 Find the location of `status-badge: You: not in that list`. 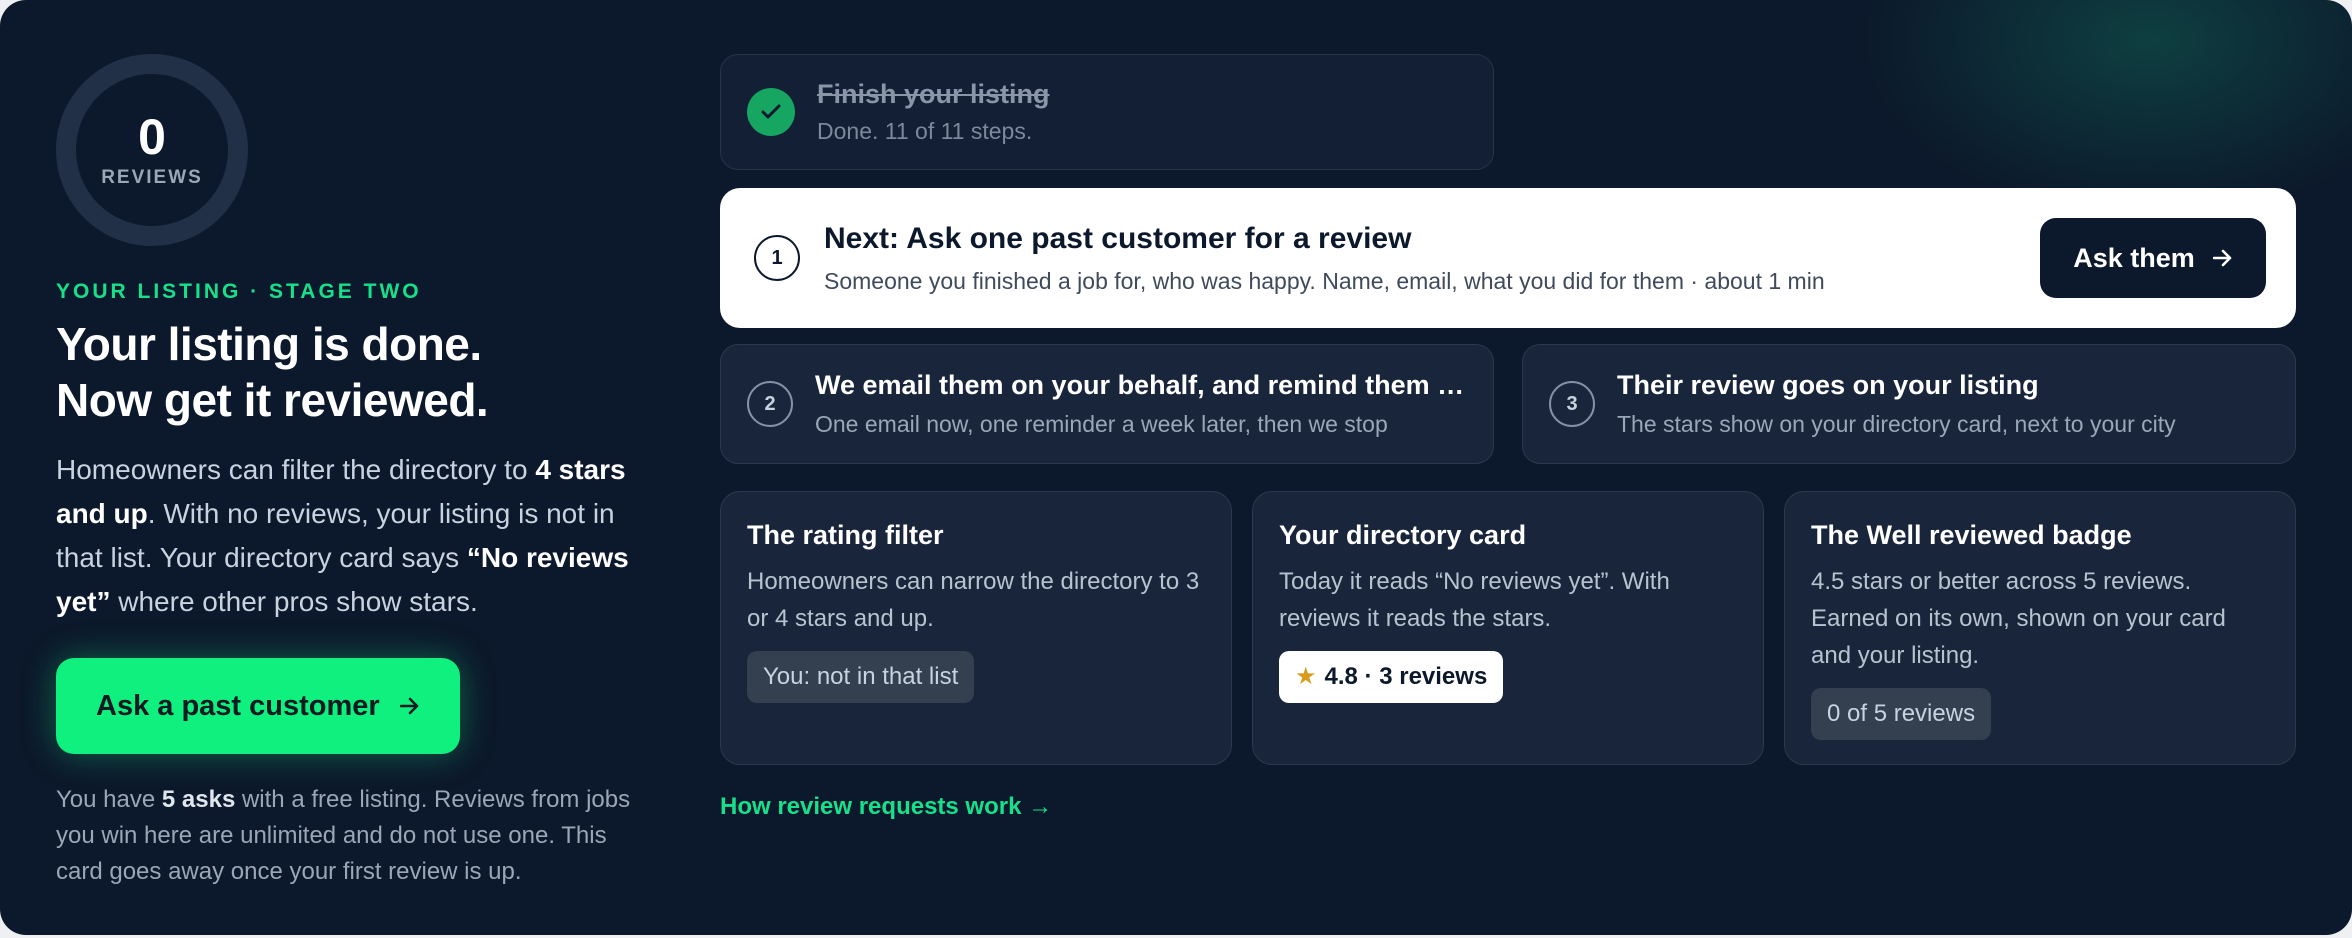

status-badge: You: not in that list is located at coordinates (861, 677).